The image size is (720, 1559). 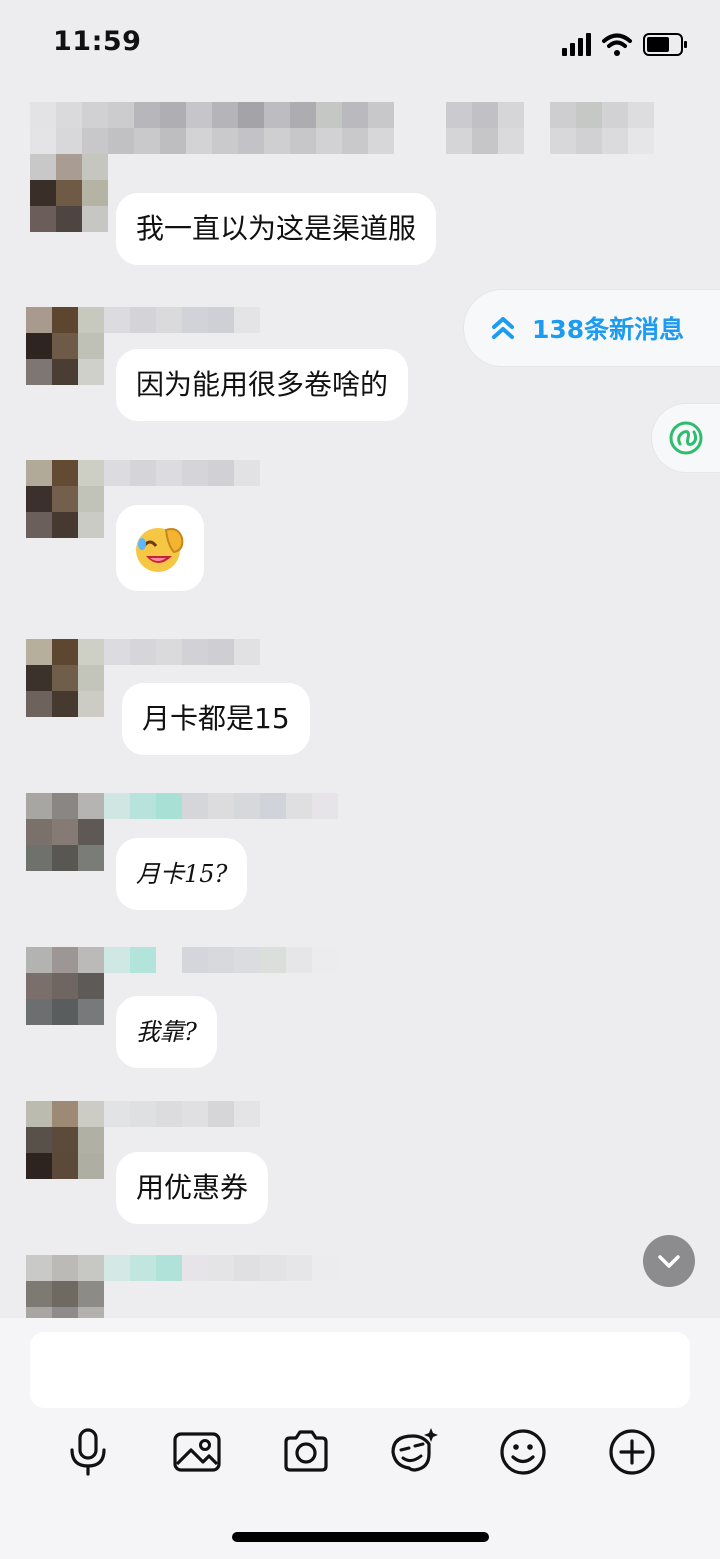 What do you see at coordinates (617, 44) in the screenshot?
I see `wifi-icon` at bounding box center [617, 44].